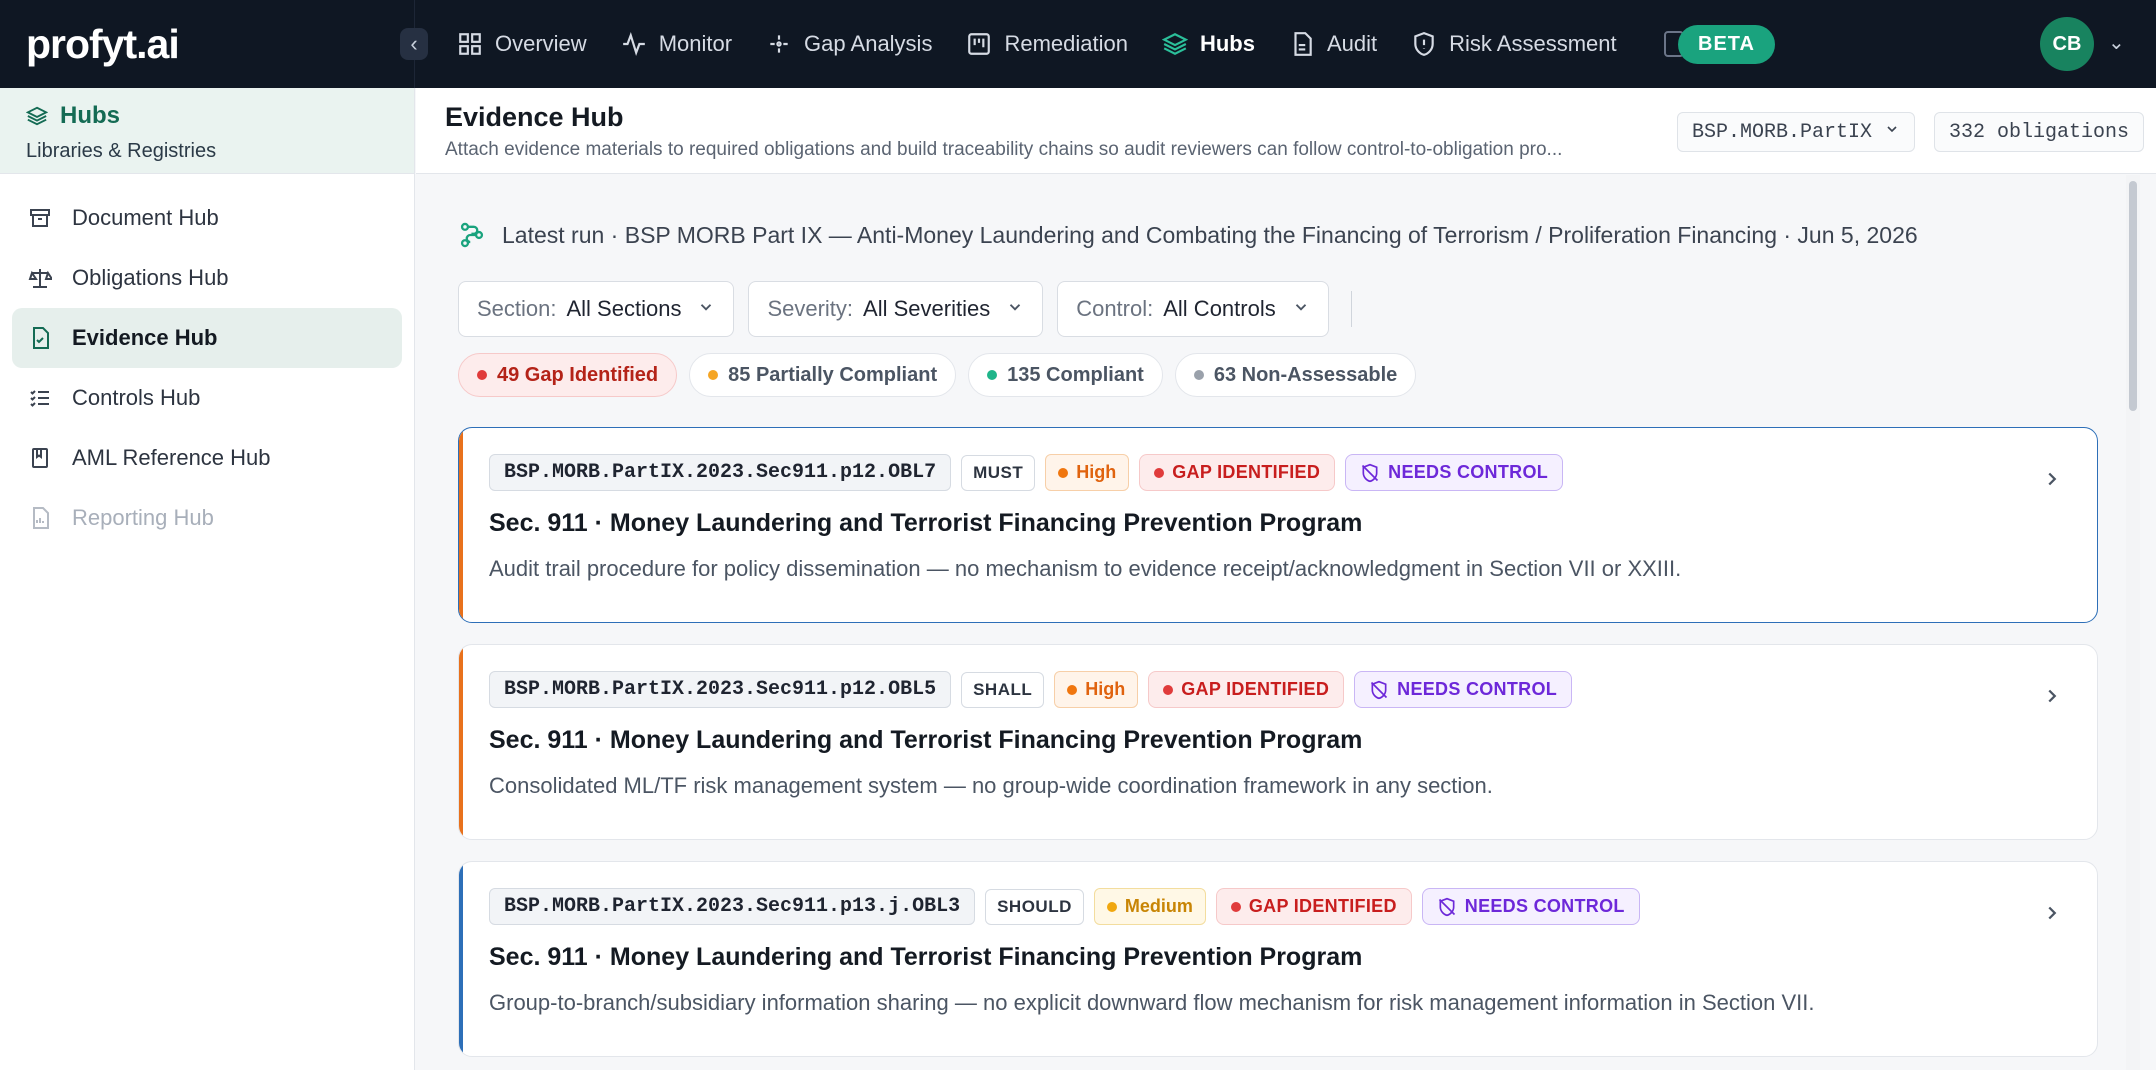 The height and width of the screenshot is (1070, 2156). Describe the element at coordinates (2116, 42) in the screenshot. I see `chevron-down-icon: ⌄` at that location.